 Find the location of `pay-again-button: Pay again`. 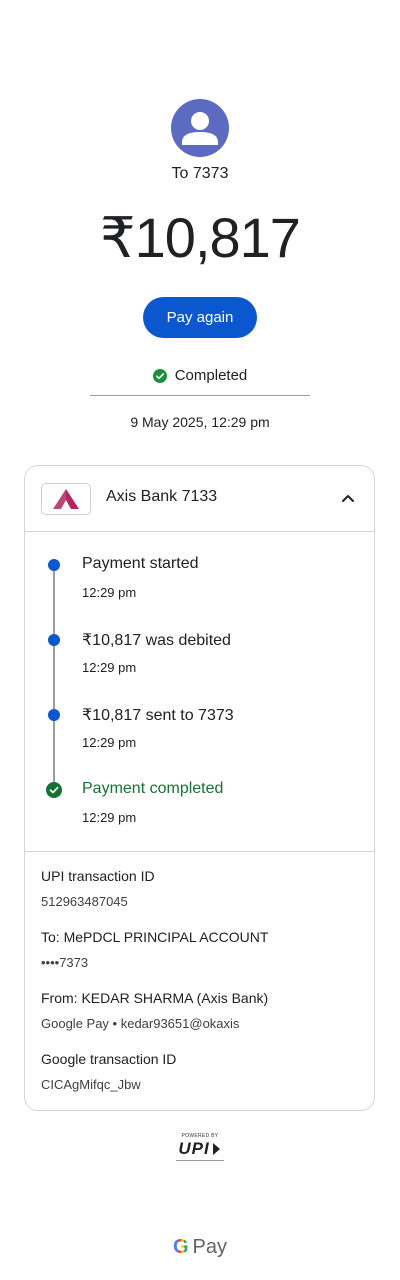

pay-again-button: Pay again is located at coordinates (200, 317).